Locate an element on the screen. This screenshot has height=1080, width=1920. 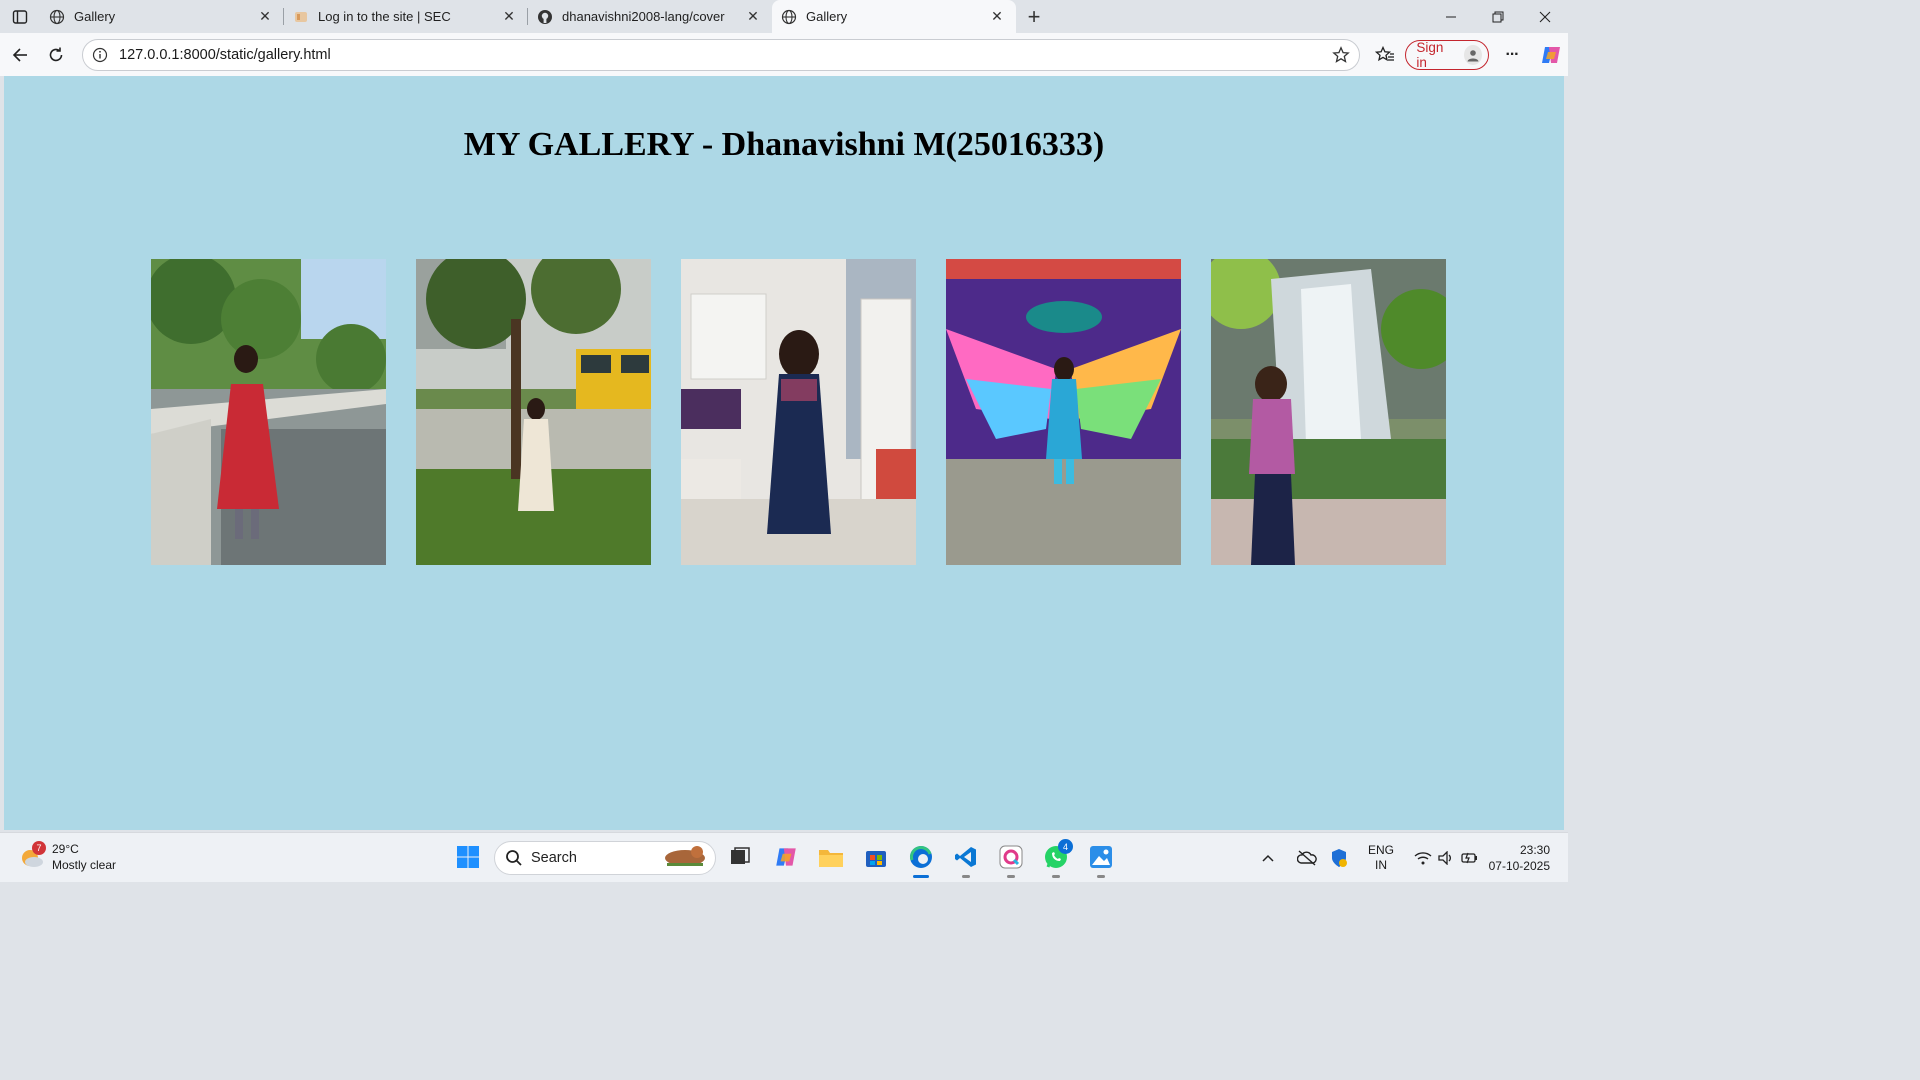
weather-alert-badge: 7 is located at coordinates (39, 848).